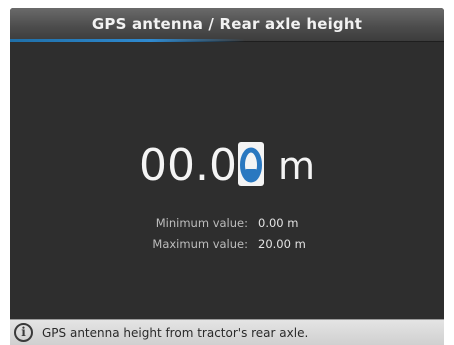  I want to click on value-unit: m, so click(296, 166).